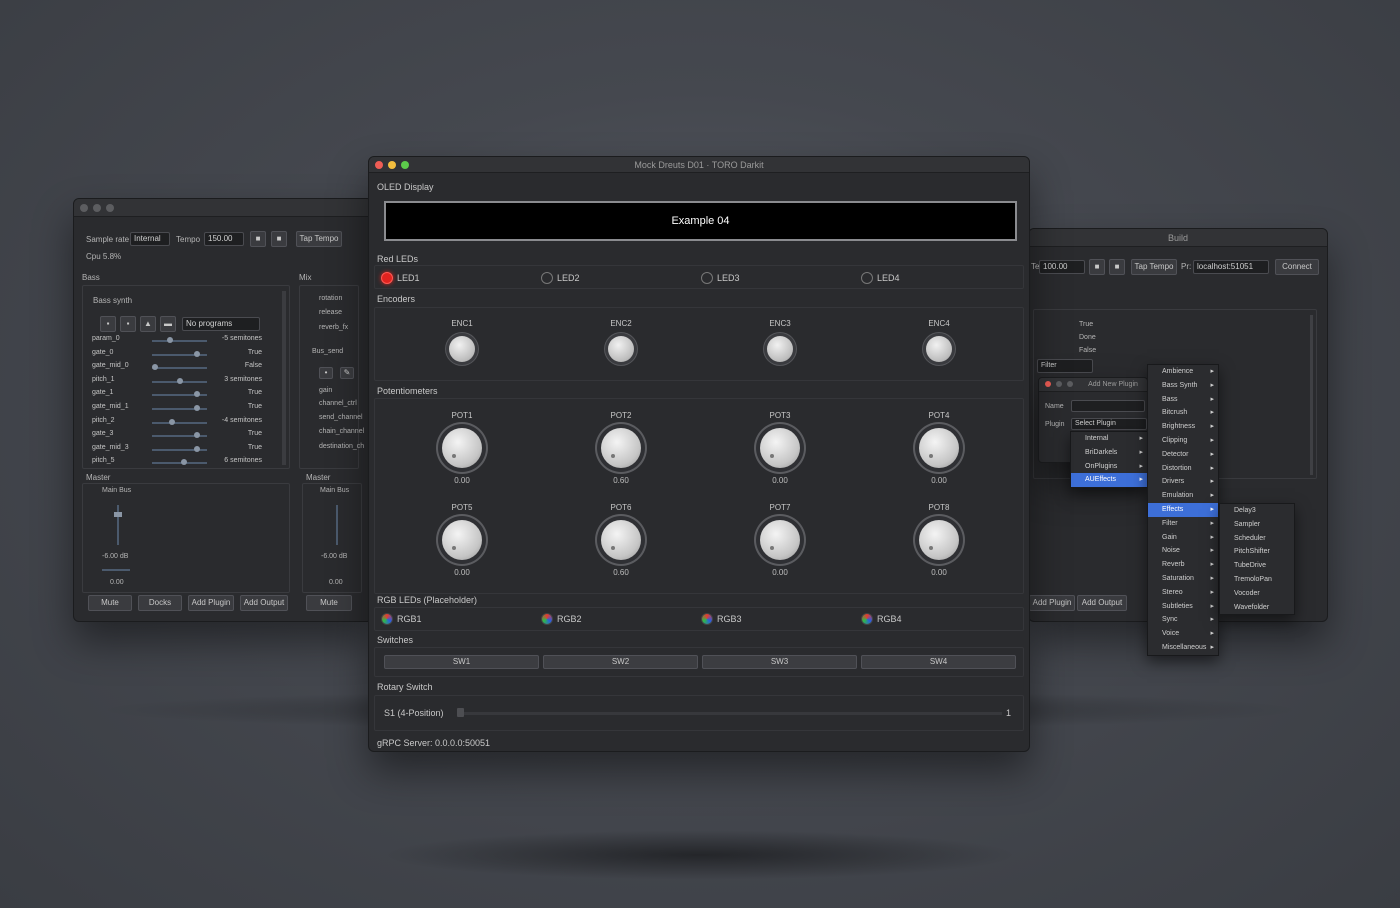 The height and width of the screenshot is (908, 1400). I want to click on program-select: No programs, so click(221, 324).